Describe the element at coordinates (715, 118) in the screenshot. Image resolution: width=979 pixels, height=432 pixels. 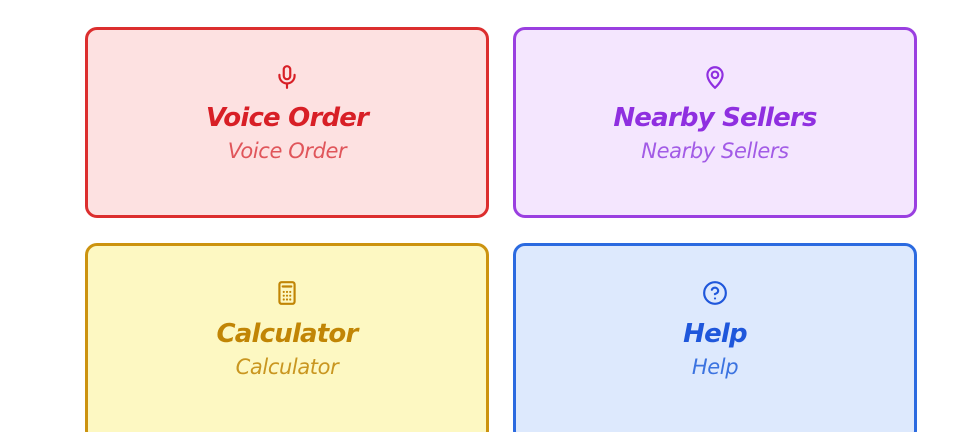
I see `card-title: Nearby Sellers` at that location.